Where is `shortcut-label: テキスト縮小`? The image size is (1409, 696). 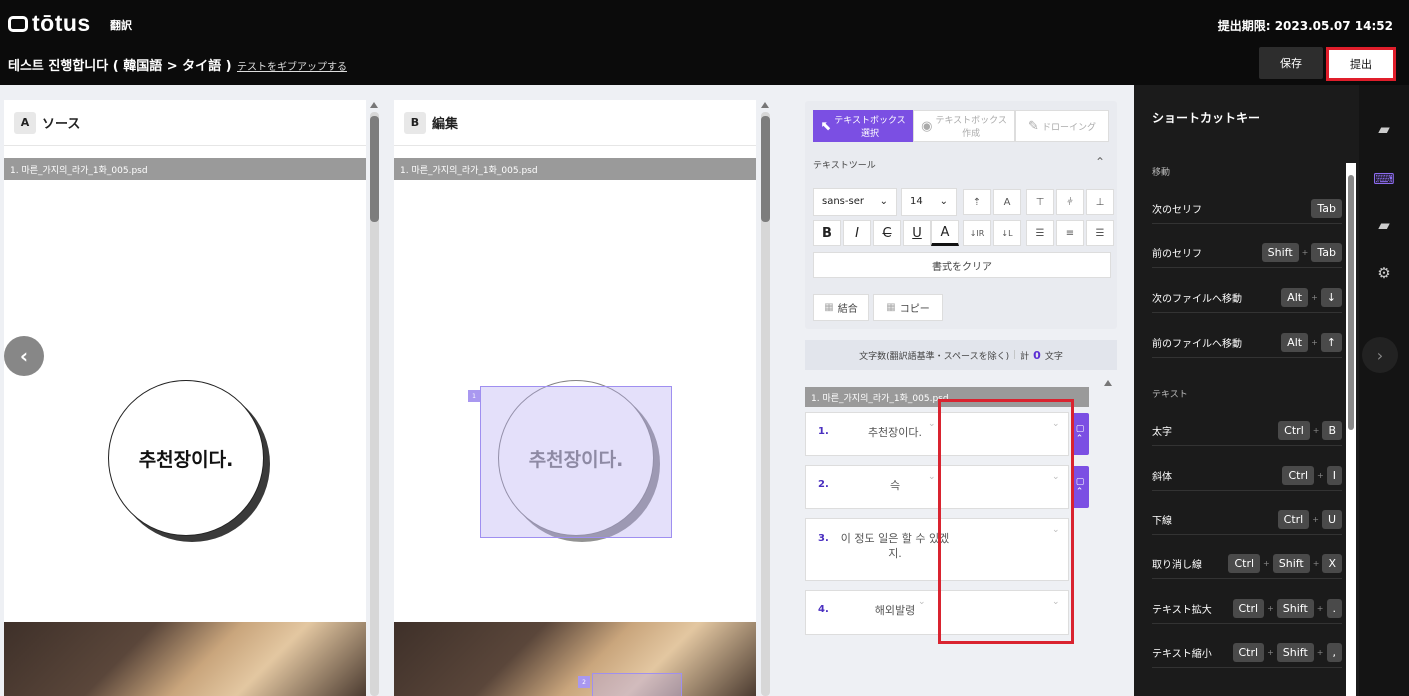 shortcut-label: テキスト縮小 is located at coordinates (1182, 654).